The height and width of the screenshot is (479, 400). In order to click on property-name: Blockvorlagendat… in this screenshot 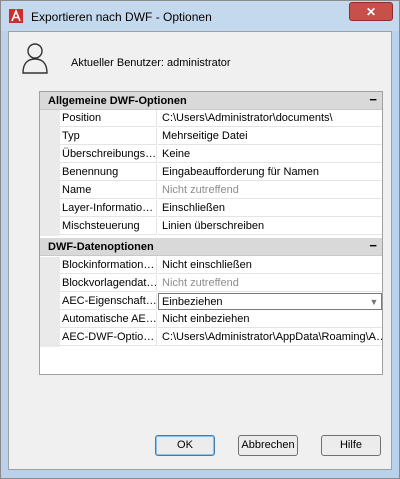, I will do `click(108, 283)`.